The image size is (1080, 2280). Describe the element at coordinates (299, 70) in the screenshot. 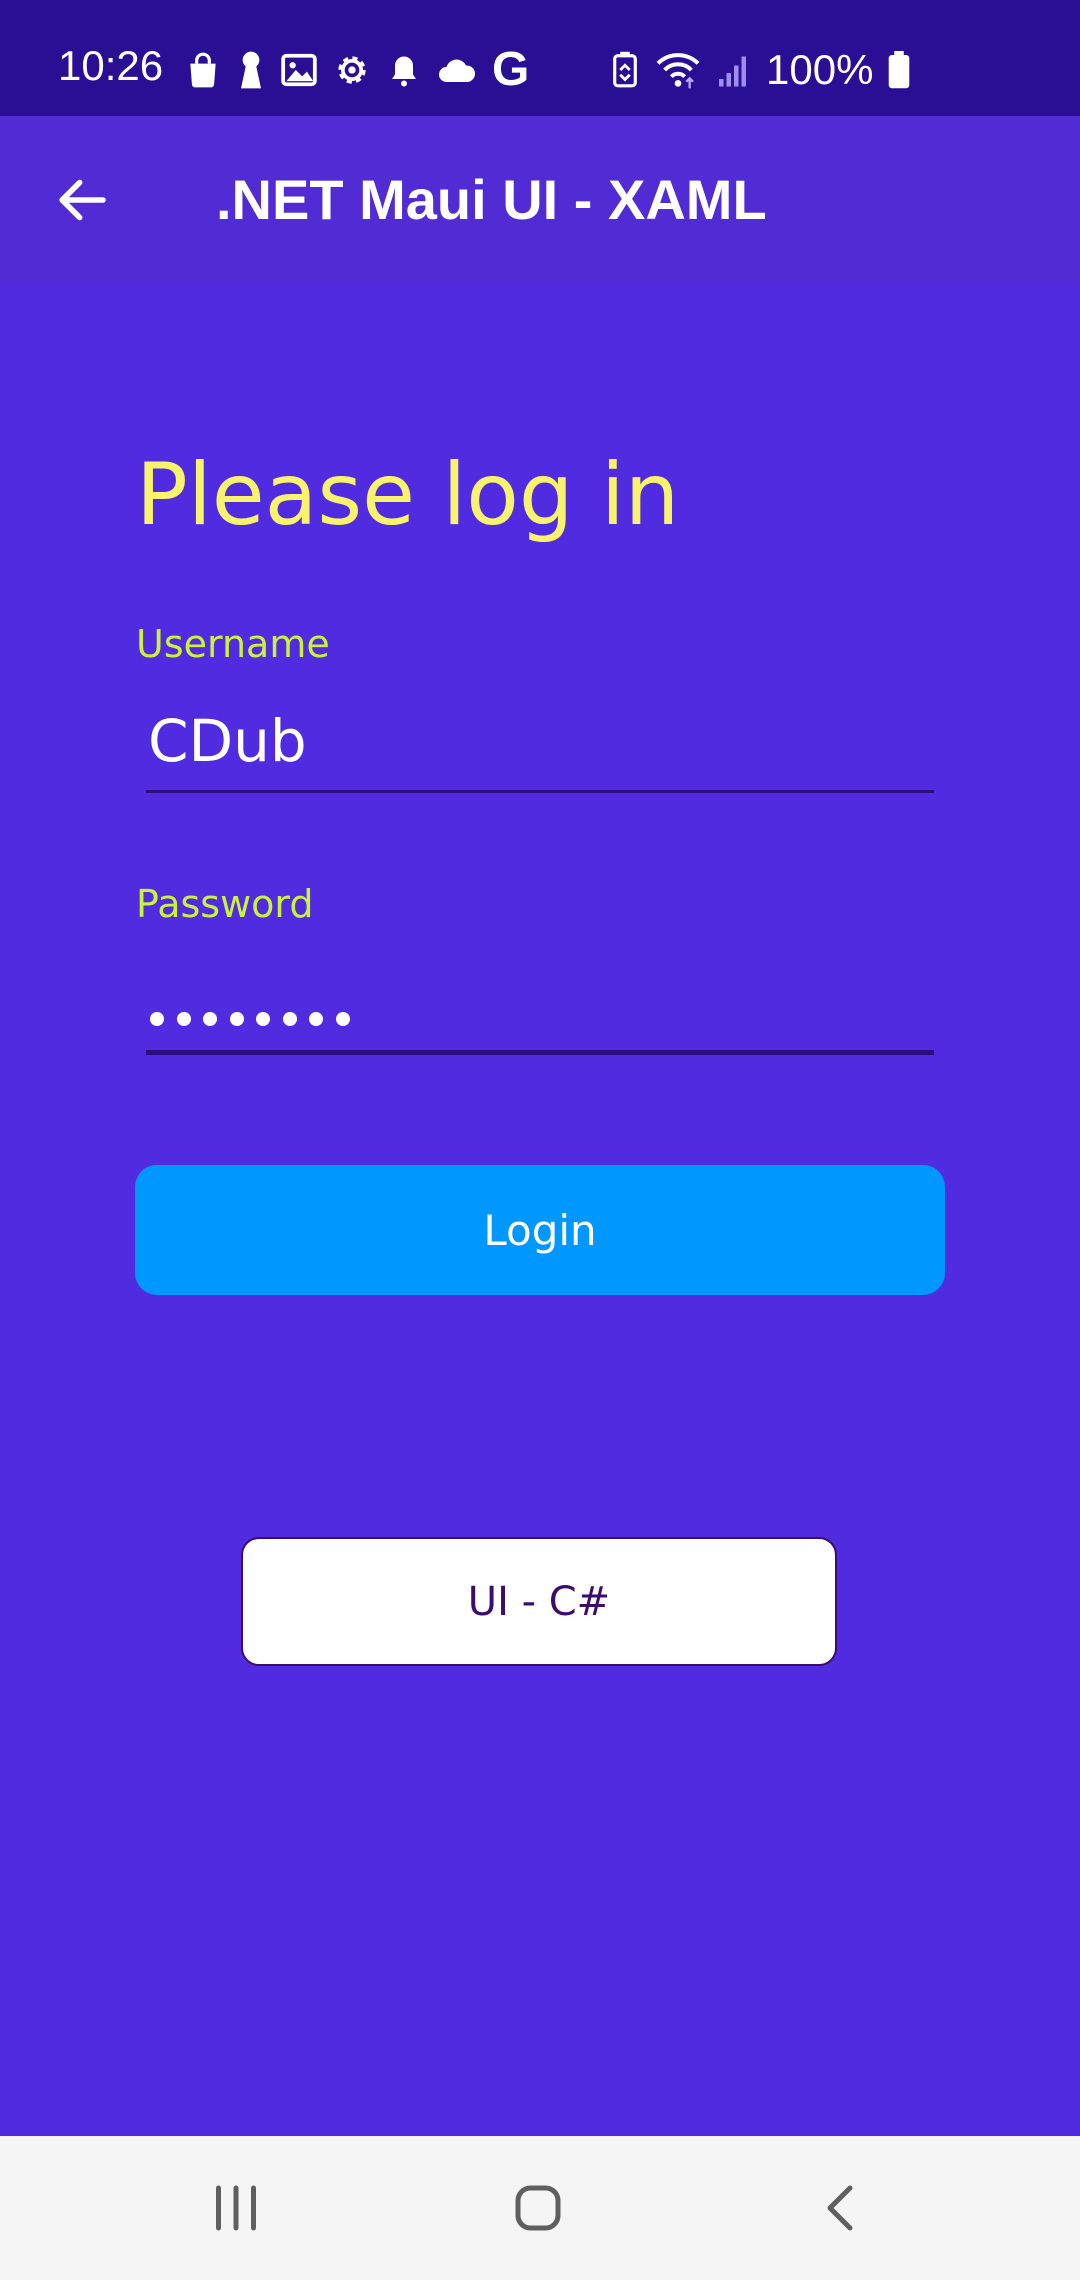

I see `image-icon` at that location.